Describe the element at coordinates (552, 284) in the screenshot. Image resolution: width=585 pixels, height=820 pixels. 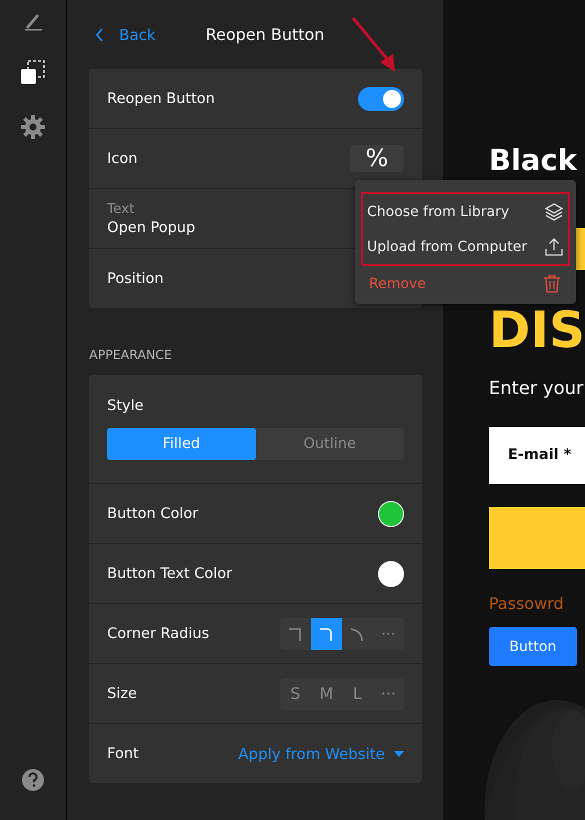
I see `trash-icon` at that location.